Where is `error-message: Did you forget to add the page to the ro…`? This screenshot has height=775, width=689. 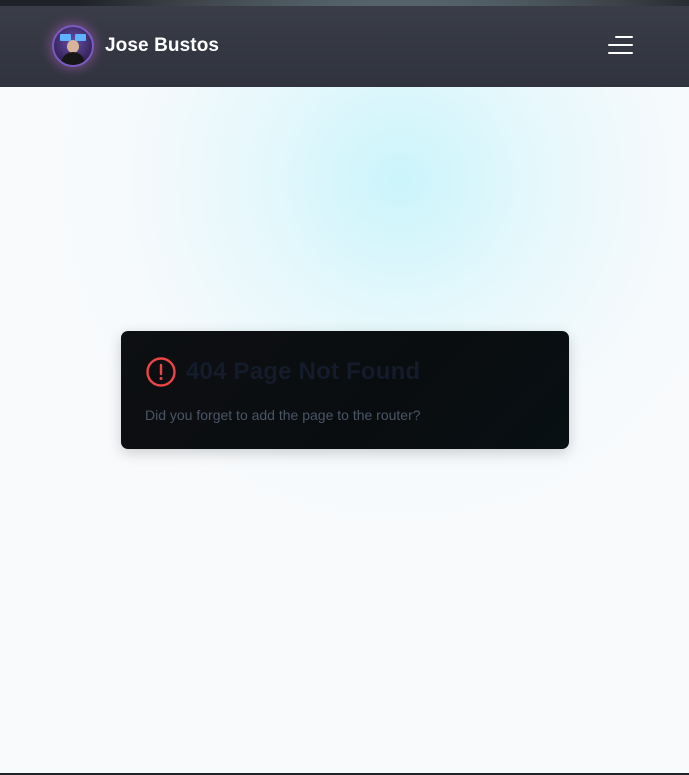
error-message: Did you forget to add the page to the ro… is located at coordinates (283, 415).